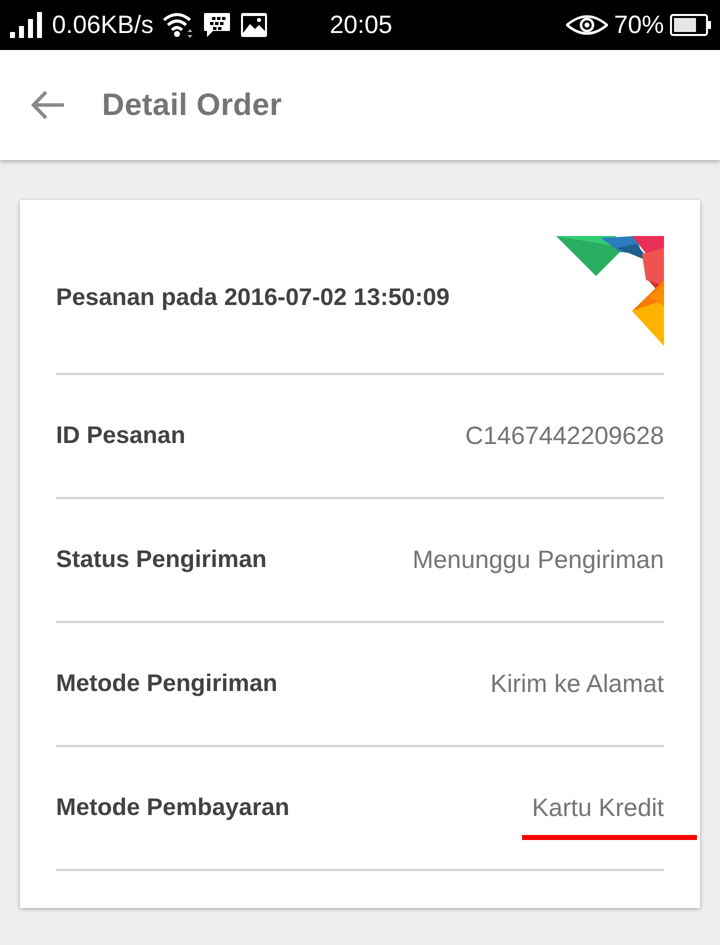 This screenshot has height=945, width=720. What do you see at coordinates (691, 25) in the screenshot?
I see `battery-icon` at bounding box center [691, 25].